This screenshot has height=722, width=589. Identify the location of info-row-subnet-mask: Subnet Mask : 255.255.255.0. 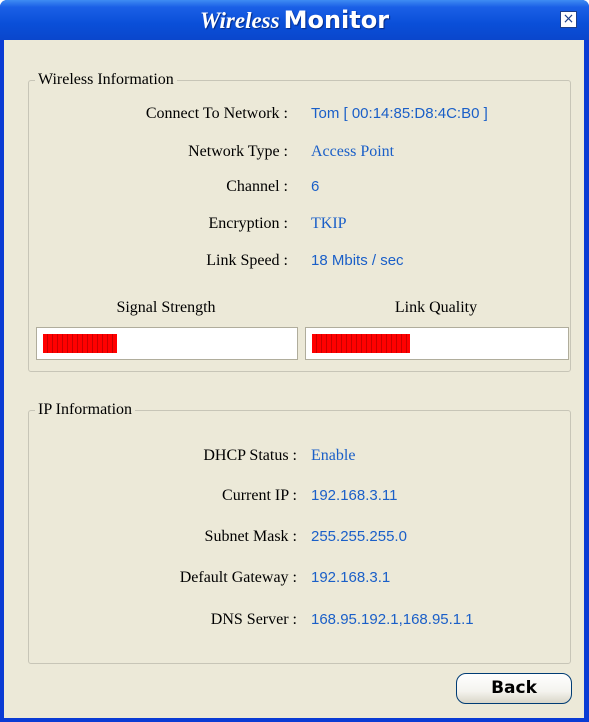
(296, 537).